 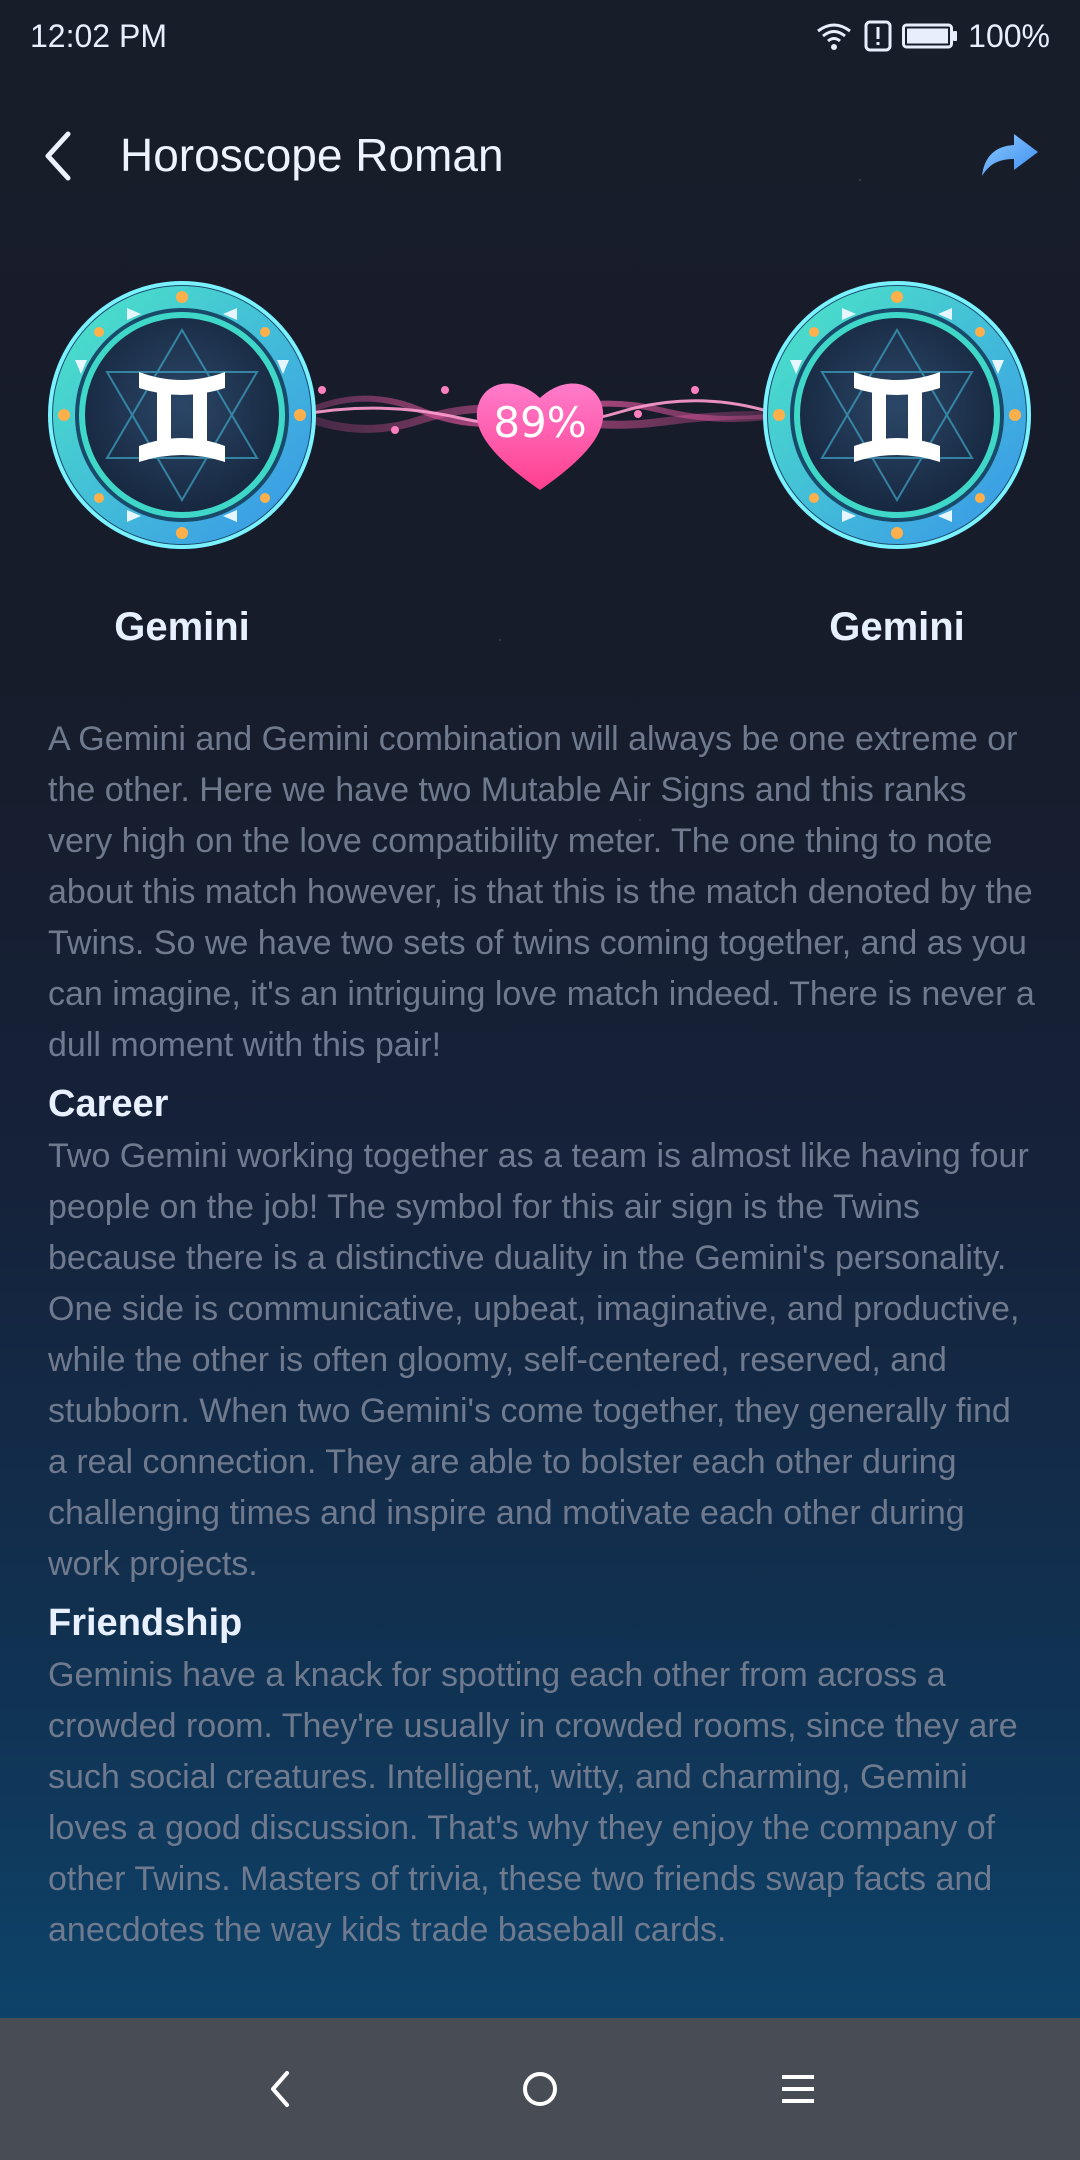 I want to click on nav-menu-button, so click(x=798, y=2089).